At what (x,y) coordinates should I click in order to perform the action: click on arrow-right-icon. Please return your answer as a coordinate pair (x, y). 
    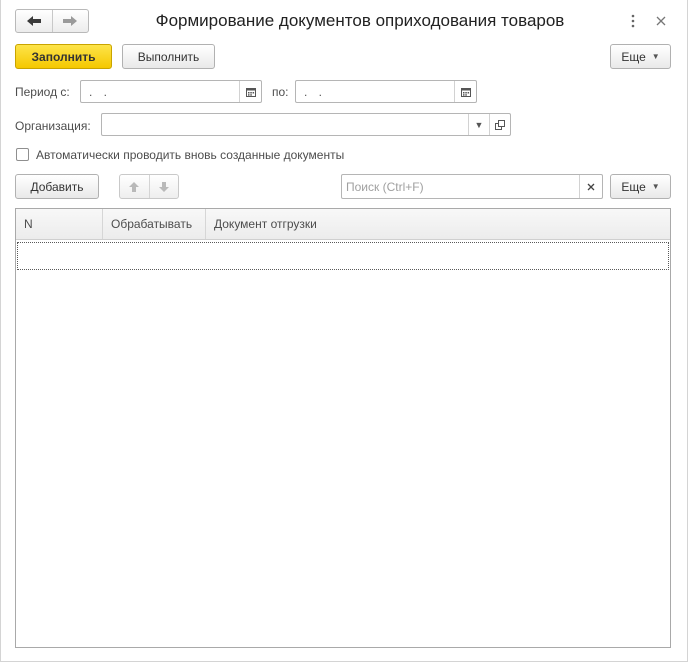
    Looking at the image, I should click on (70, 21).